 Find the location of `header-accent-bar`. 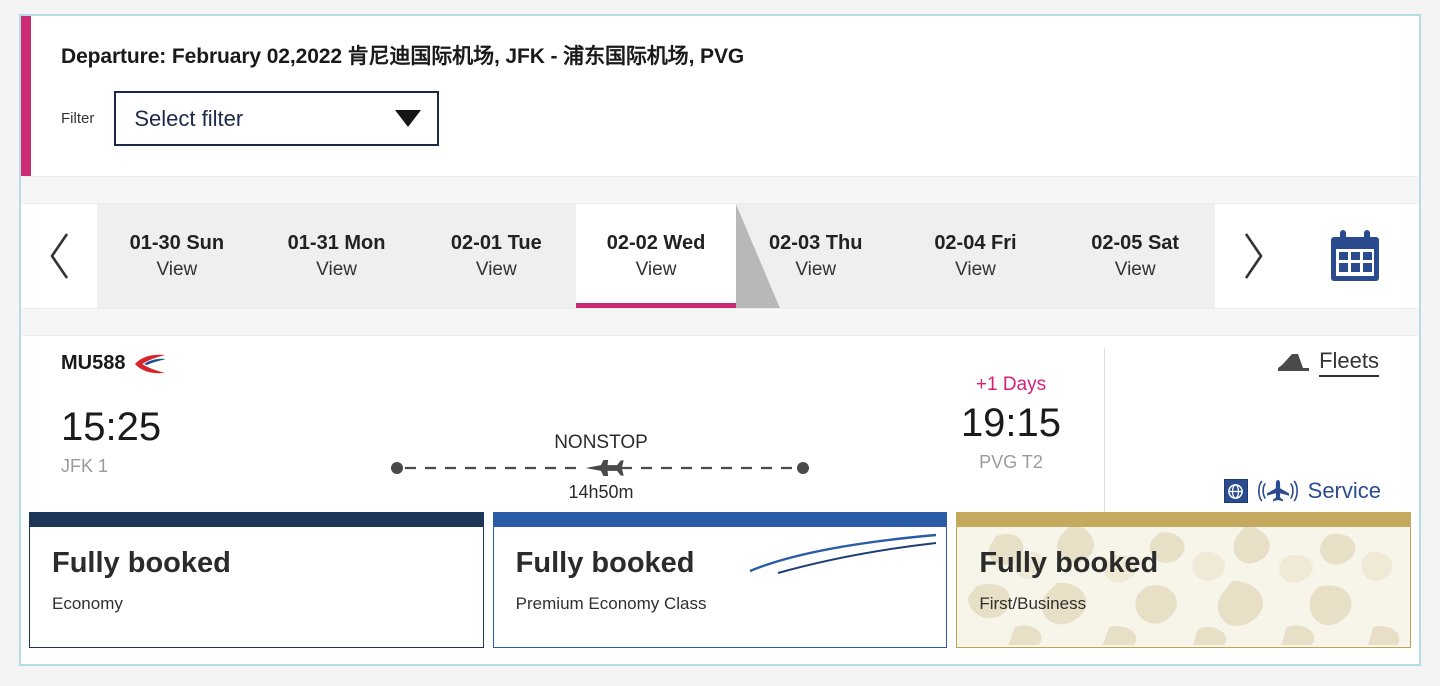

header-accent-bar is located at coordinates (26, 96).